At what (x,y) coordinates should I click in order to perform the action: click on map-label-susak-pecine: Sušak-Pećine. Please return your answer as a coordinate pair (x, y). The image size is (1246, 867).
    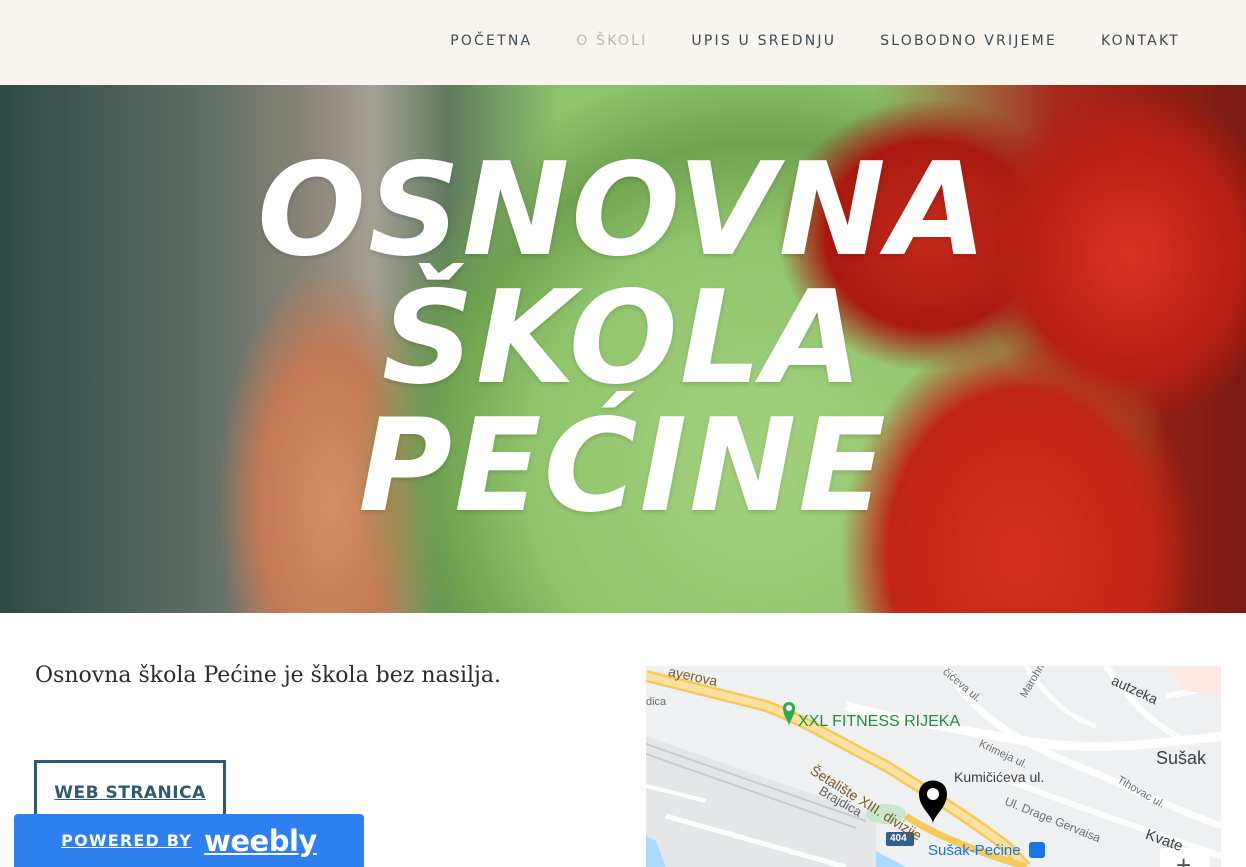
    Looking at the image, I should click on (974, 850).